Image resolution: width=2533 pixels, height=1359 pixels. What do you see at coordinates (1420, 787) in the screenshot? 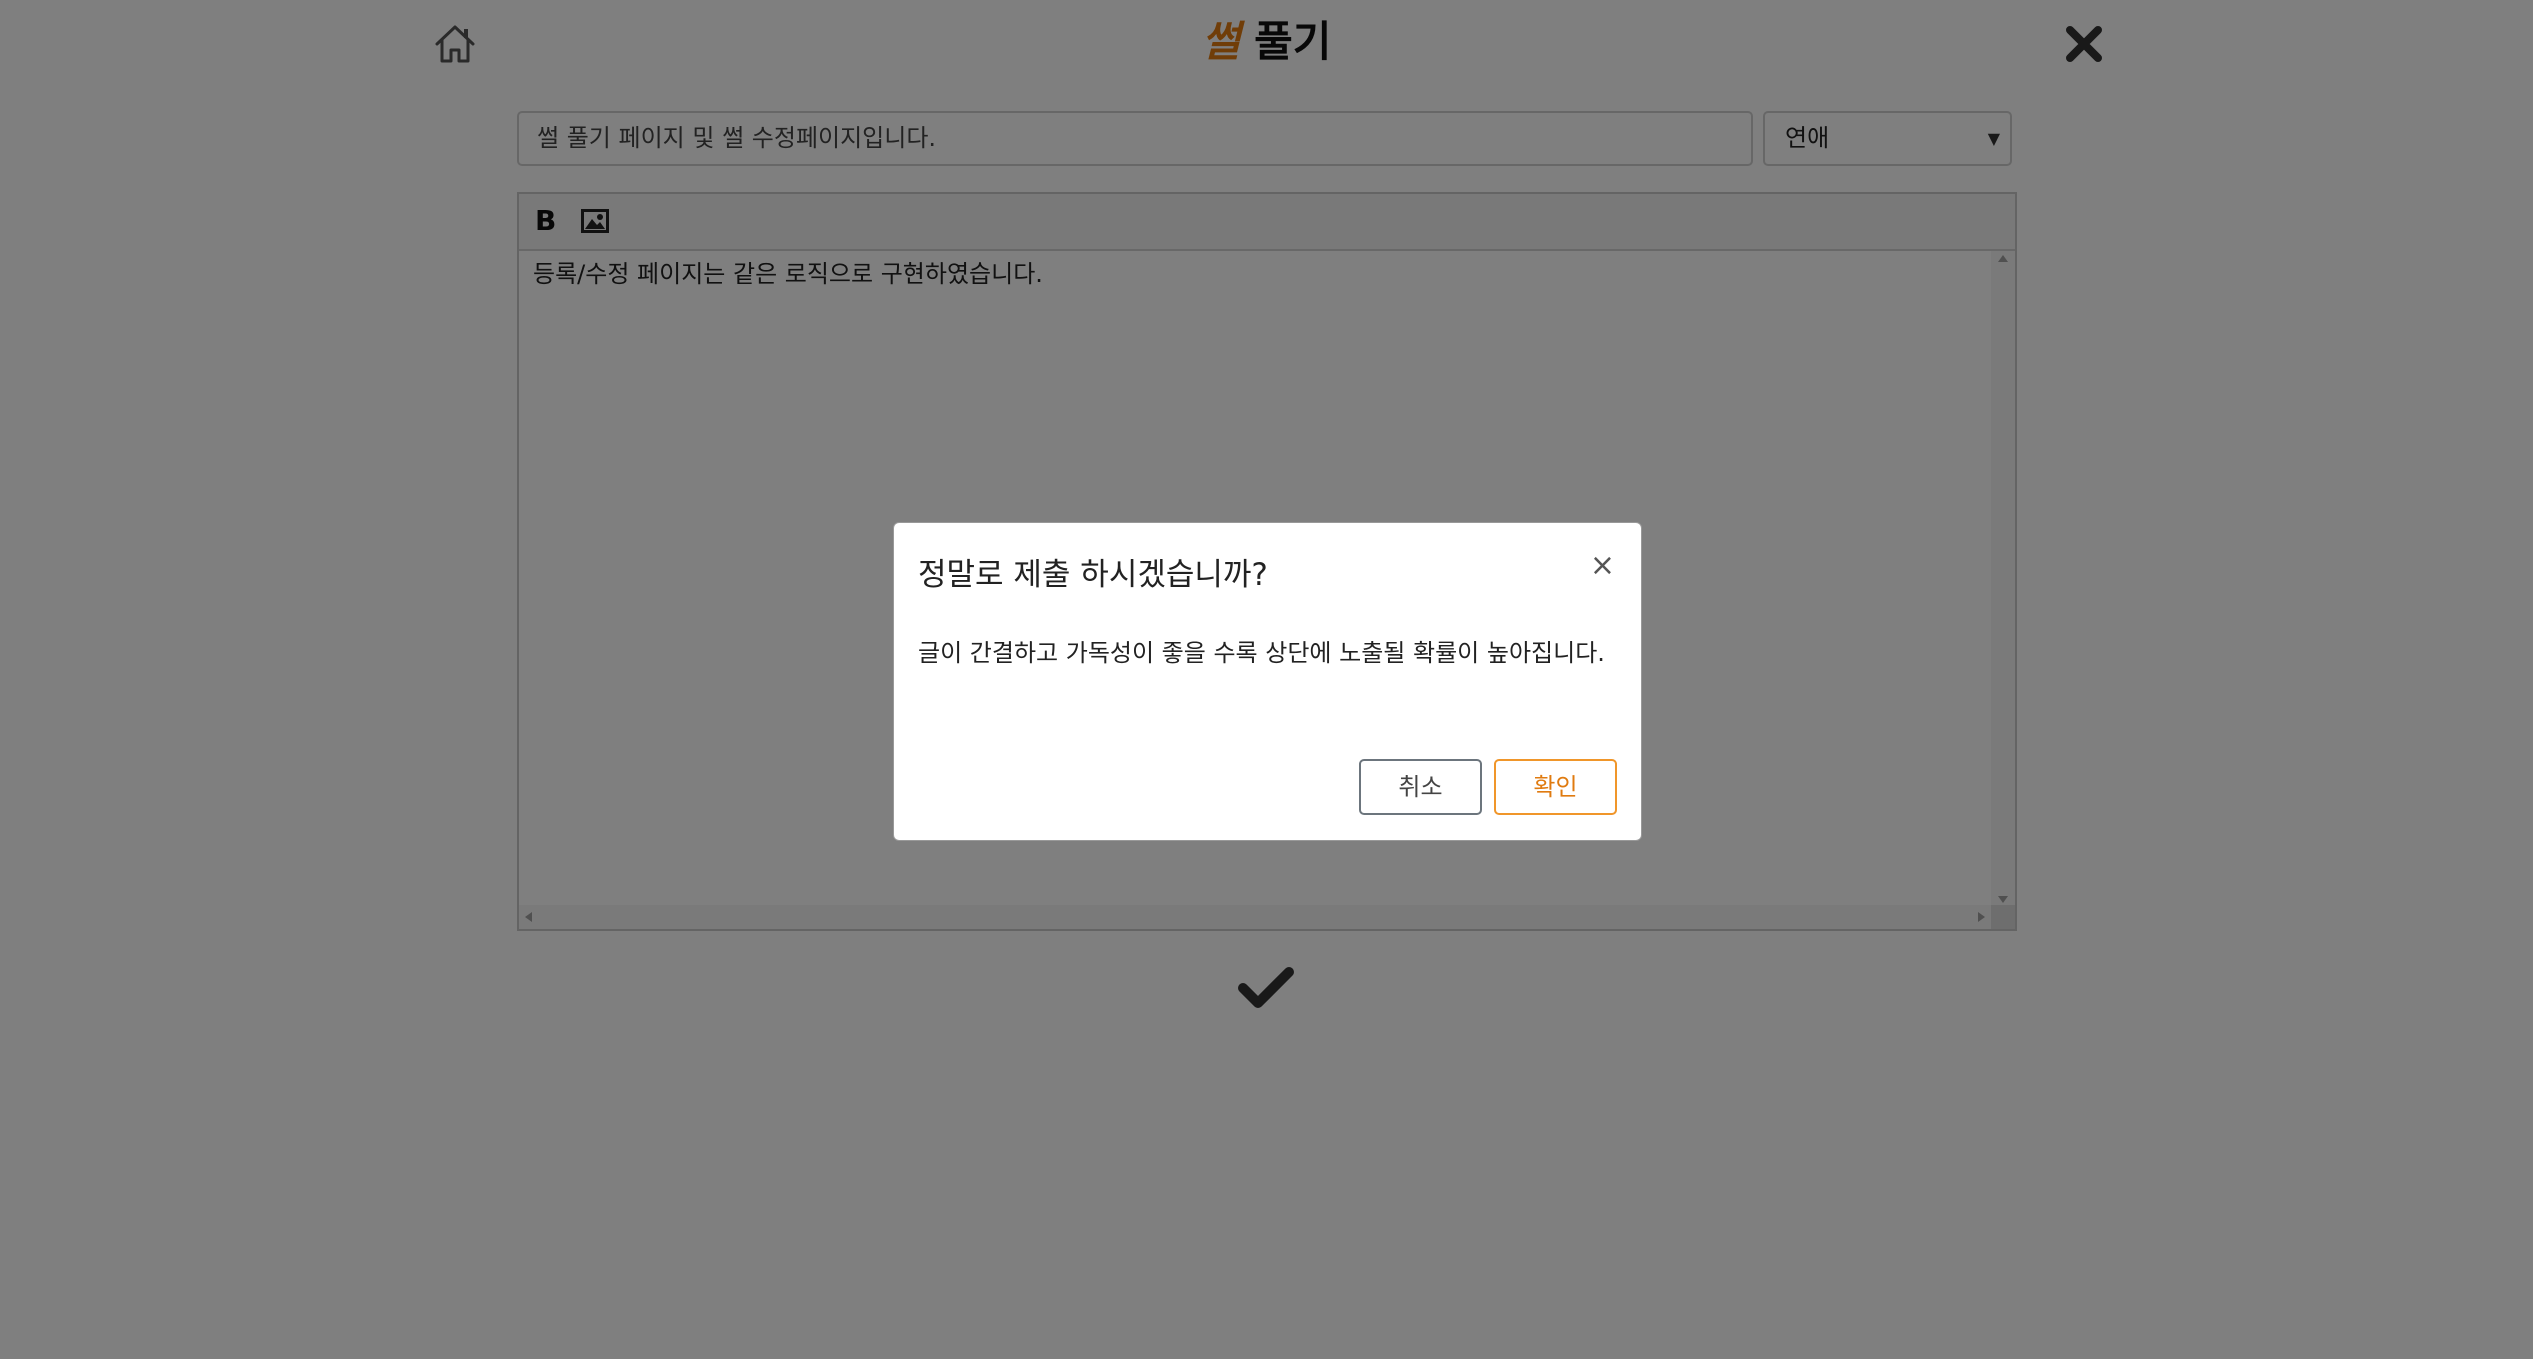
I see `cancel-button: 취소` at bounding box center [1420, 787].